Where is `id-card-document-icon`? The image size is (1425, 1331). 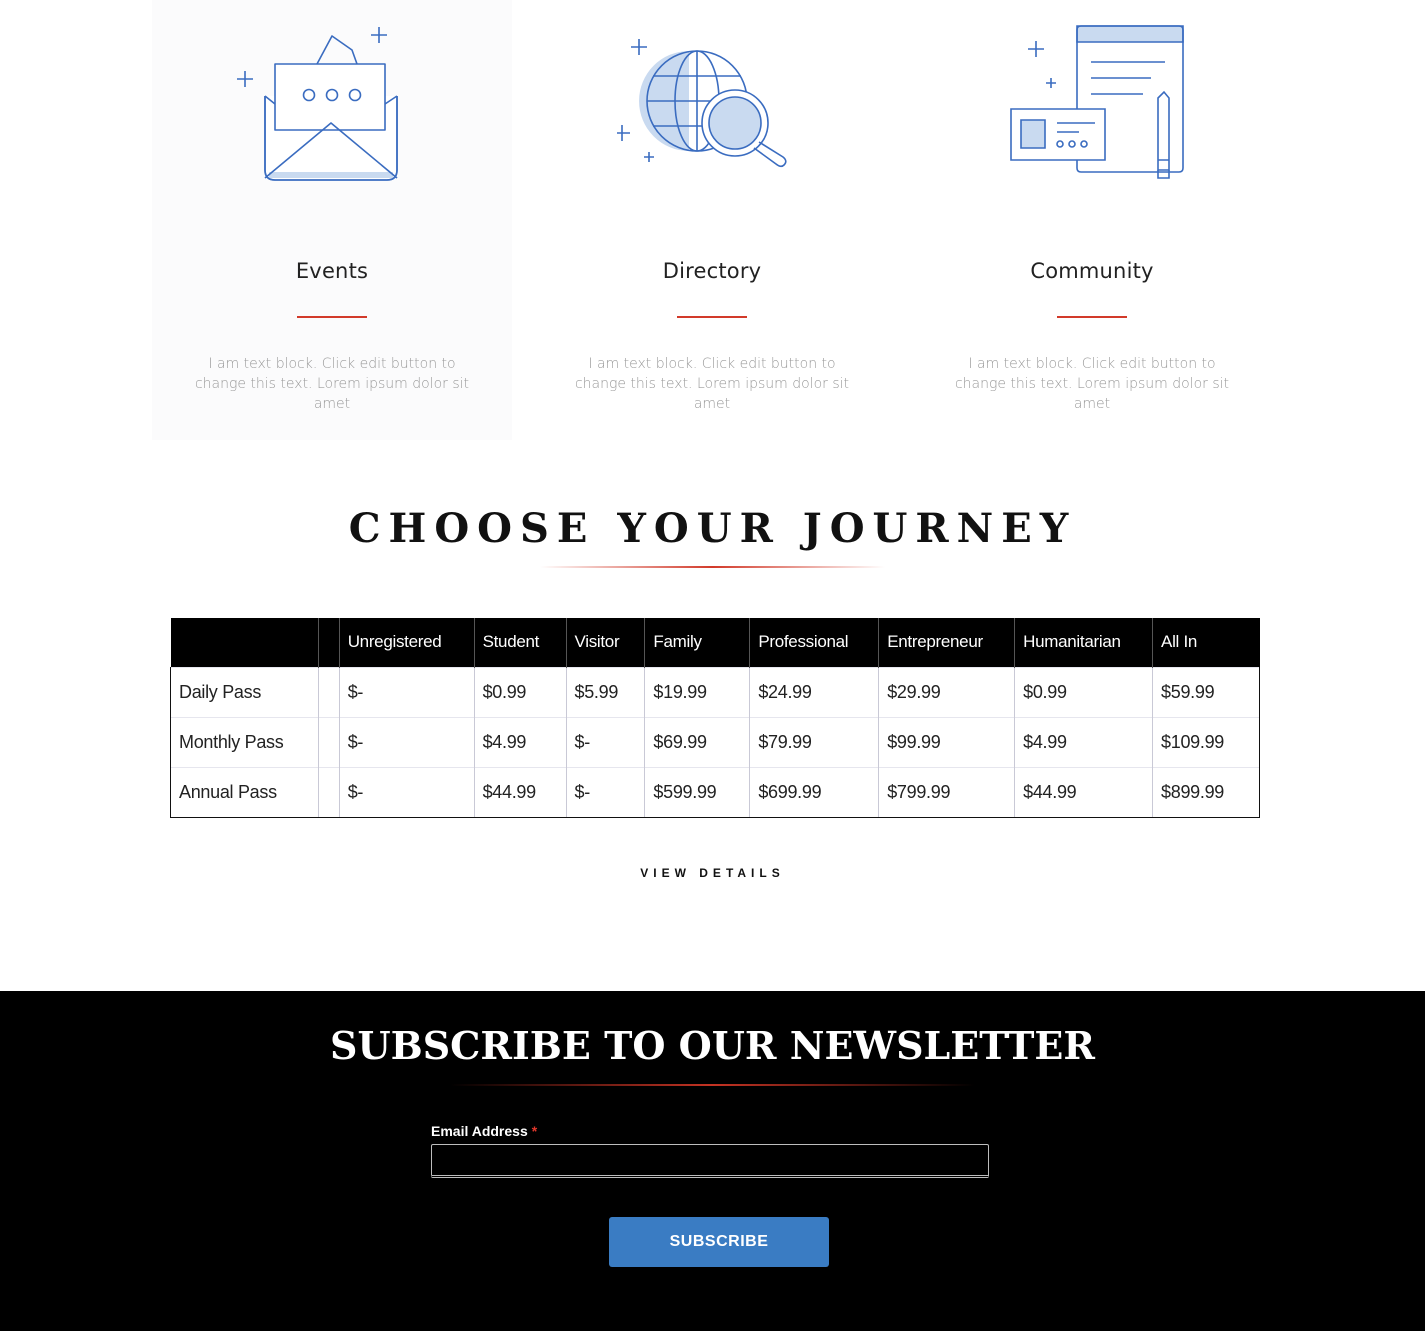
id-card-document-icon is located at coordinates (1092, 105).